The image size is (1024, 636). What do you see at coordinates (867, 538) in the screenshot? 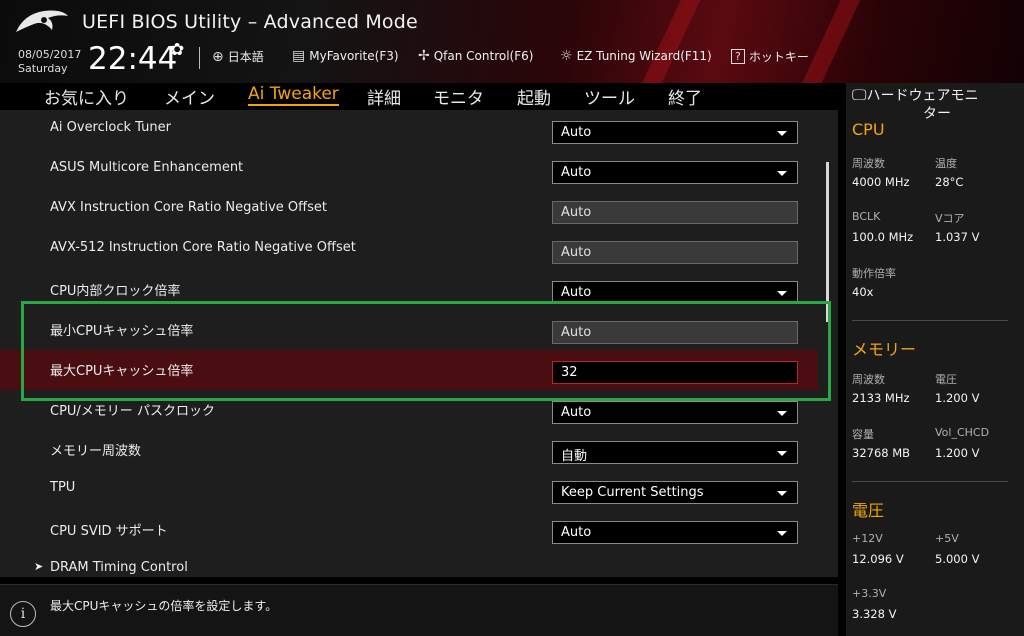
I see `v12-label: +12V` at bounding box center [867, 538].